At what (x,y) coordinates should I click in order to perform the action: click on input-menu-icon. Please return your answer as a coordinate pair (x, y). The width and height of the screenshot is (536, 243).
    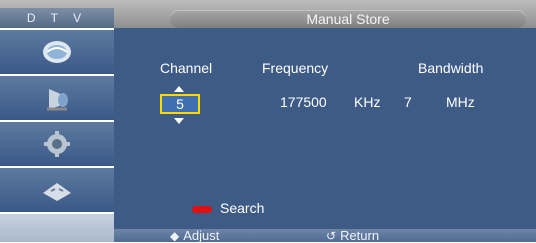
    Looking at the image, I should click on (57, 192).